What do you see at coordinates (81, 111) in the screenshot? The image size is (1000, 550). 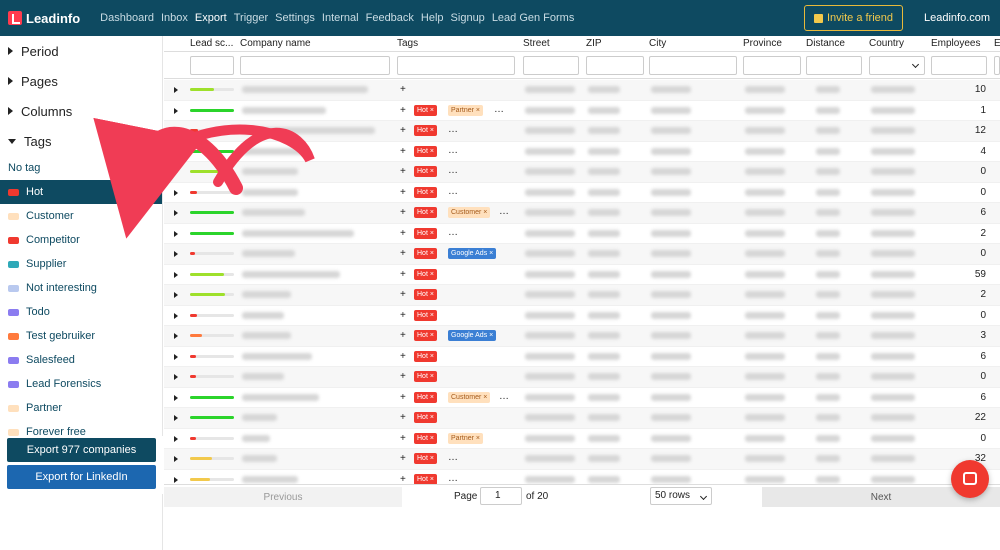 I see `section-columns: Columns` at bounding box center [81, 111].